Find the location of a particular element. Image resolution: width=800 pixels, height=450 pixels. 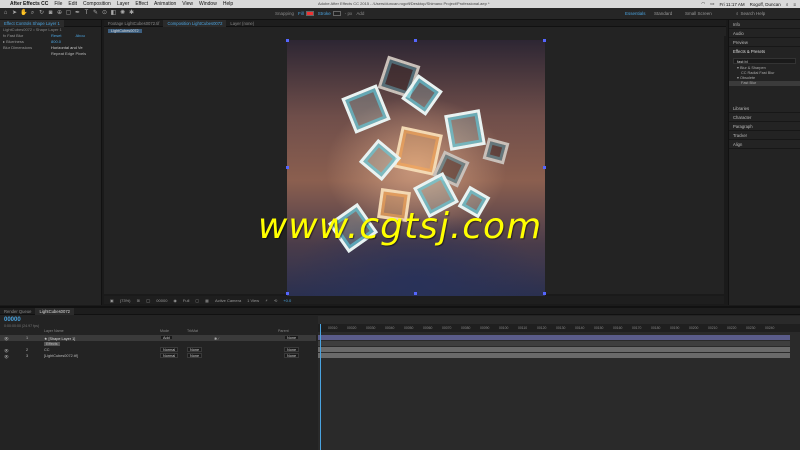

fill-swatch is located at coordinates (309, 13).